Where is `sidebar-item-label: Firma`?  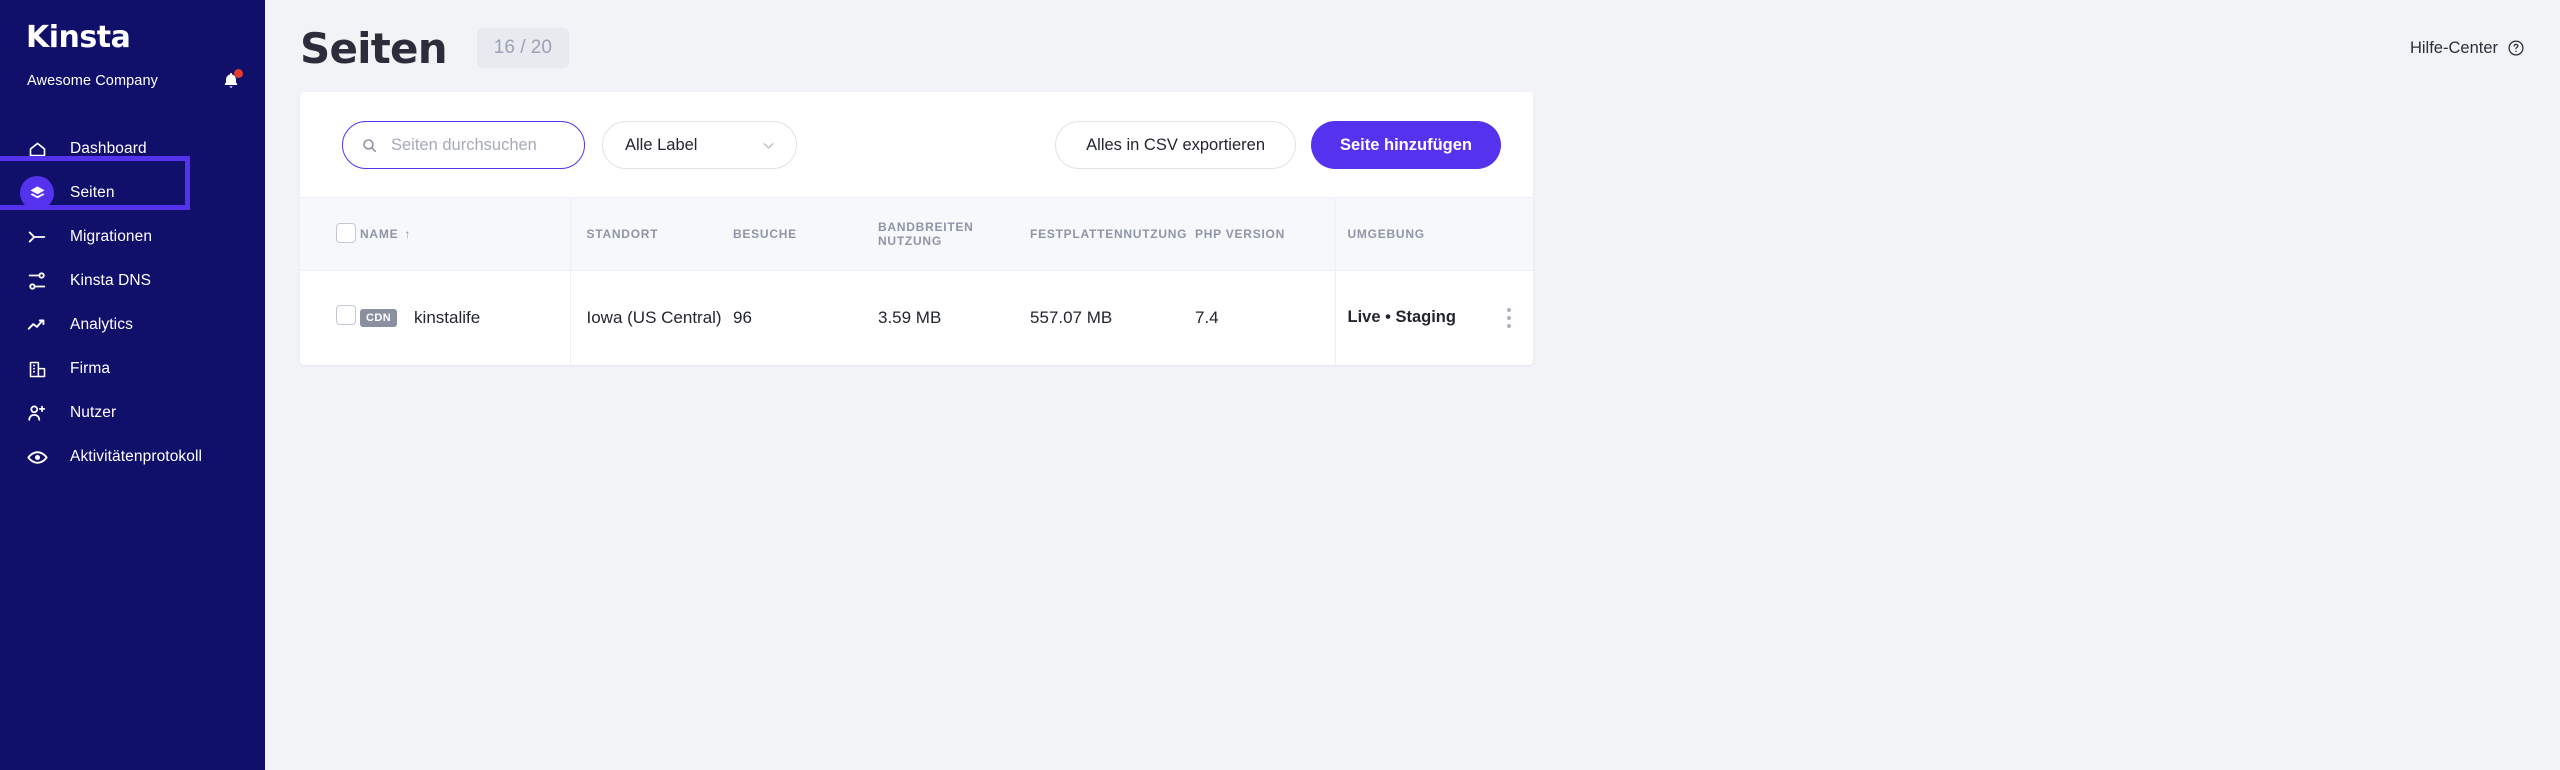
sidebar-item-label: Firma is located at coordinates (90, 368).